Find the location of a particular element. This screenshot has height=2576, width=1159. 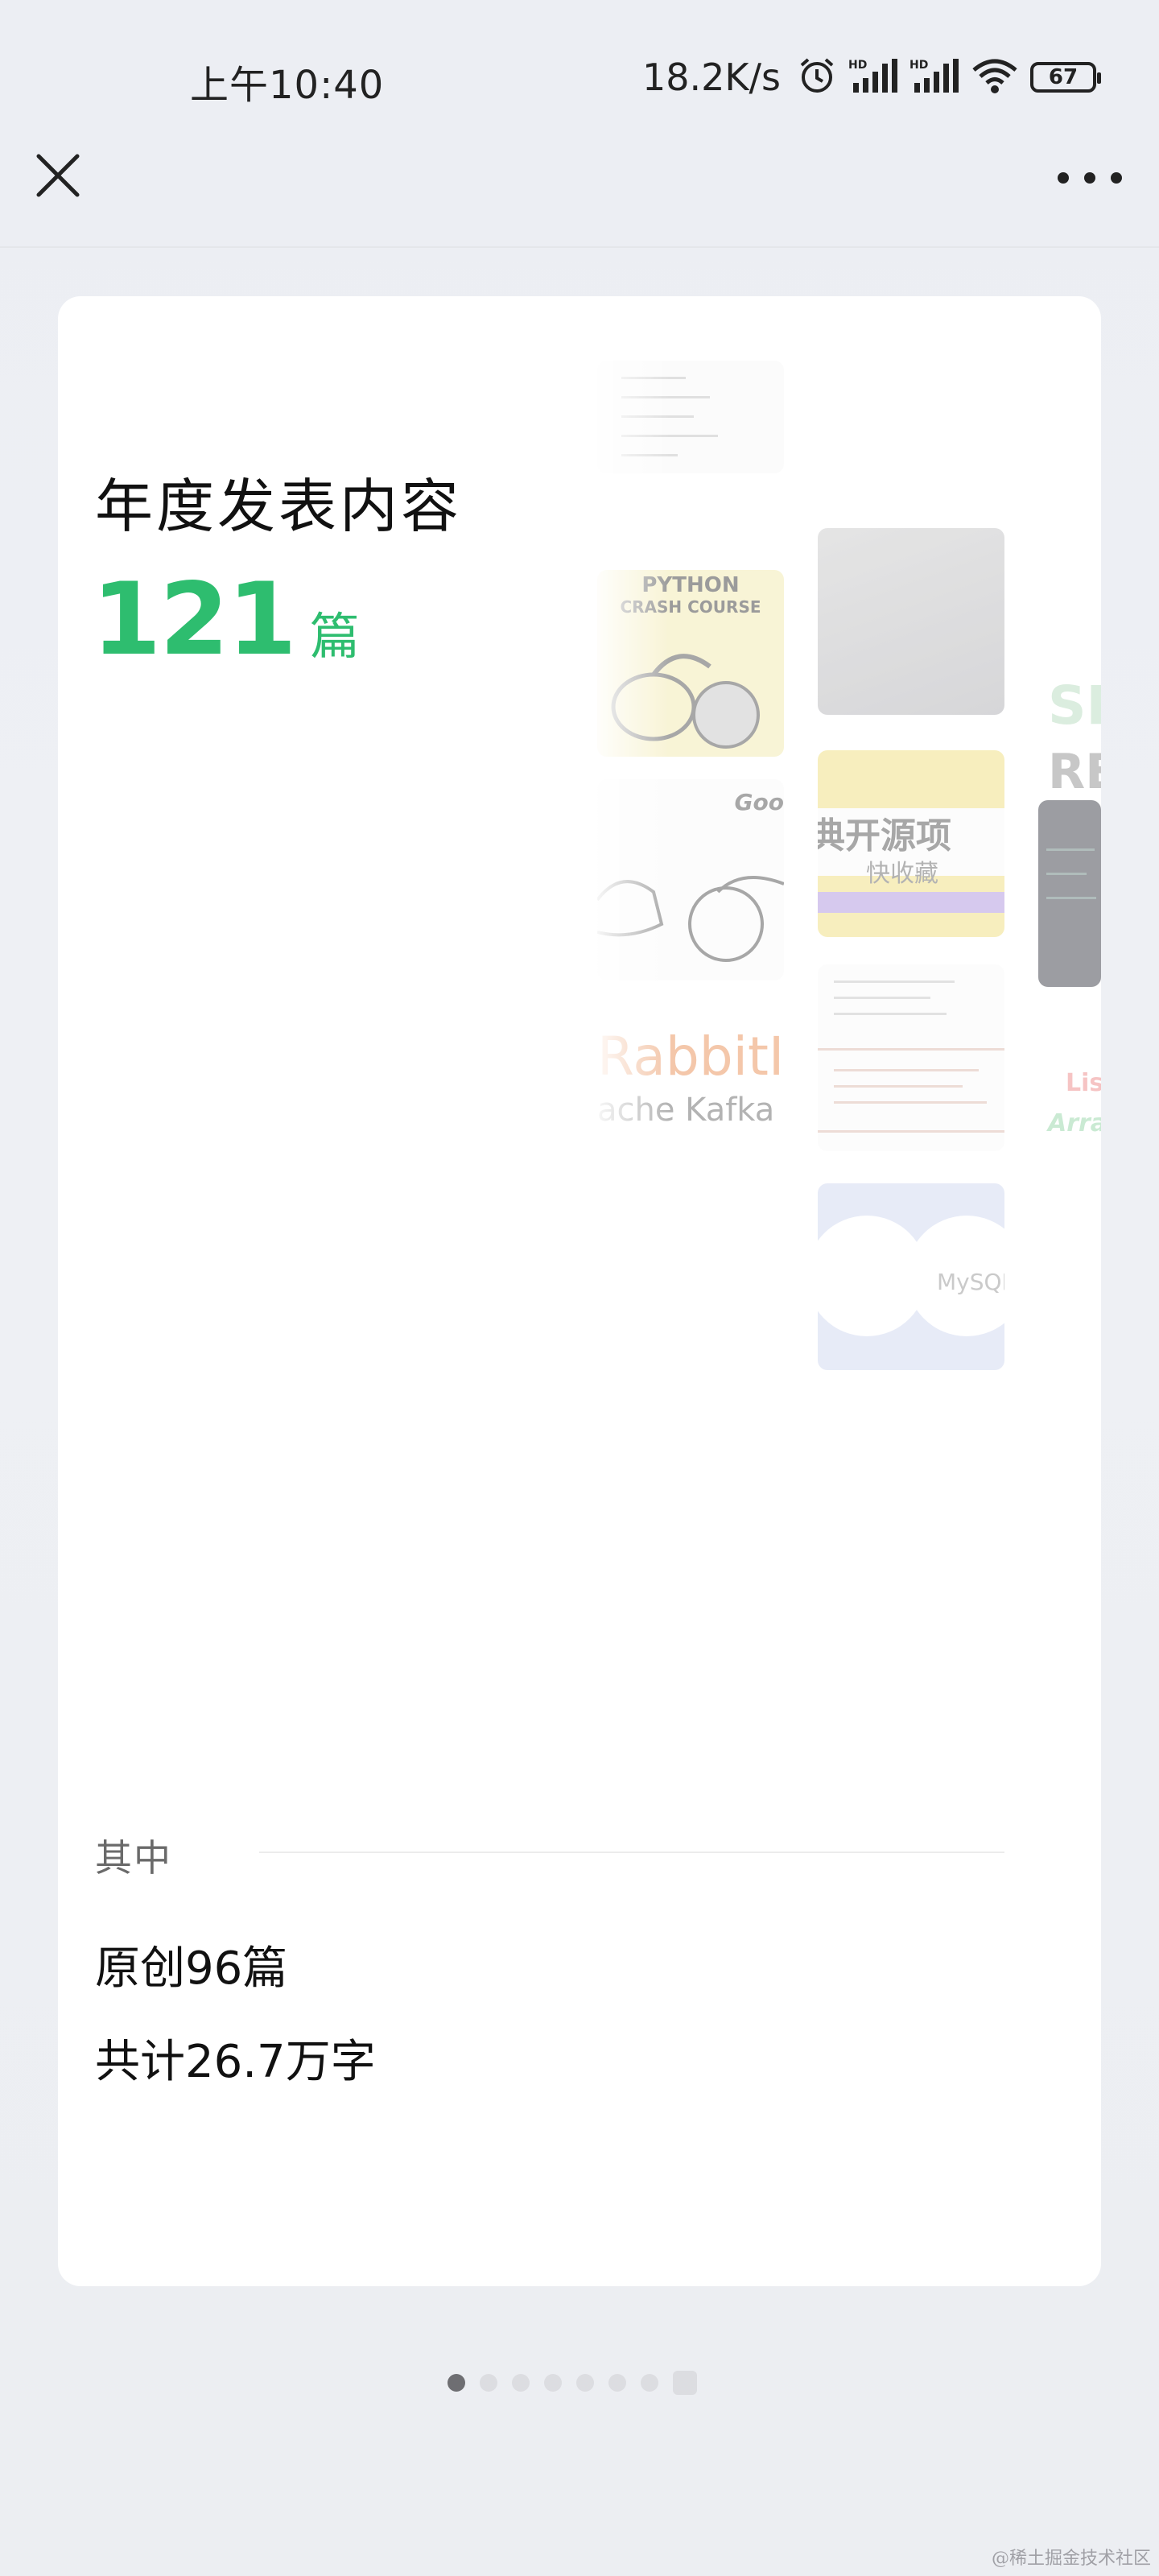

pager-dot-last is located at coordinates (685, 2383).